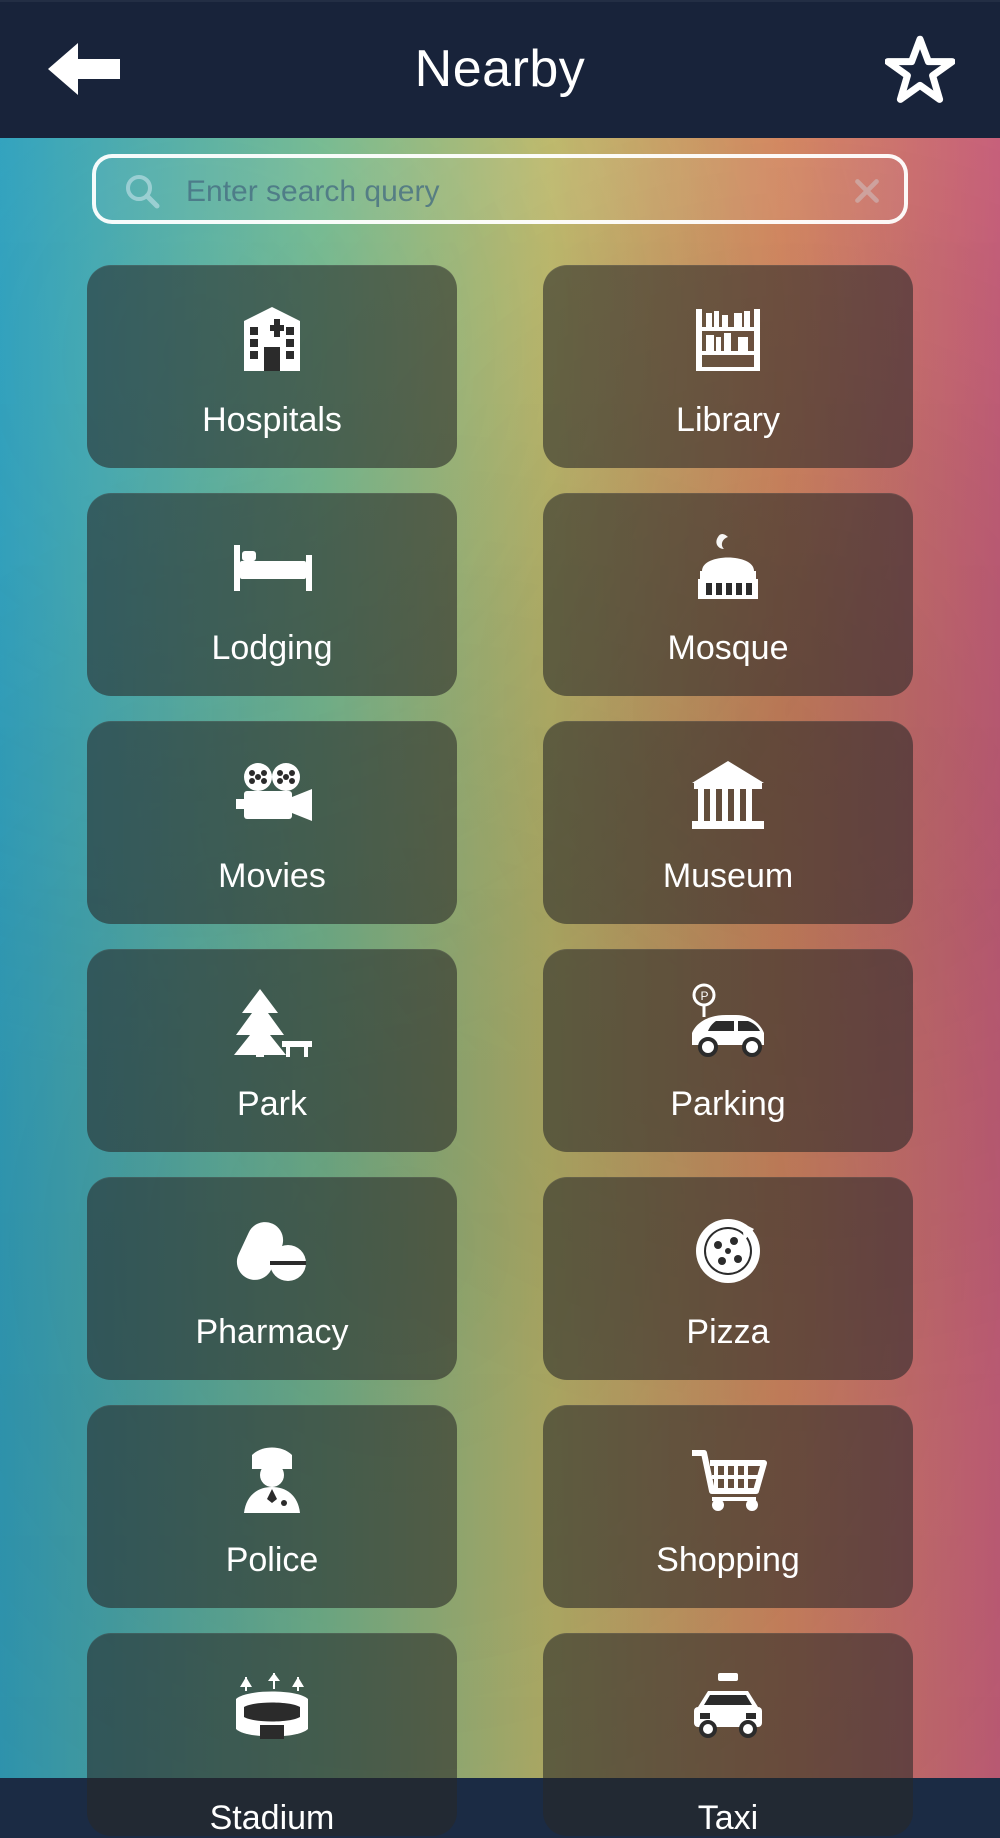 This screenshot has width=1000, height=1838. Describe the element at coordinates (272, 648) in the screenshot. I see `category-label: Lodging` at that location.